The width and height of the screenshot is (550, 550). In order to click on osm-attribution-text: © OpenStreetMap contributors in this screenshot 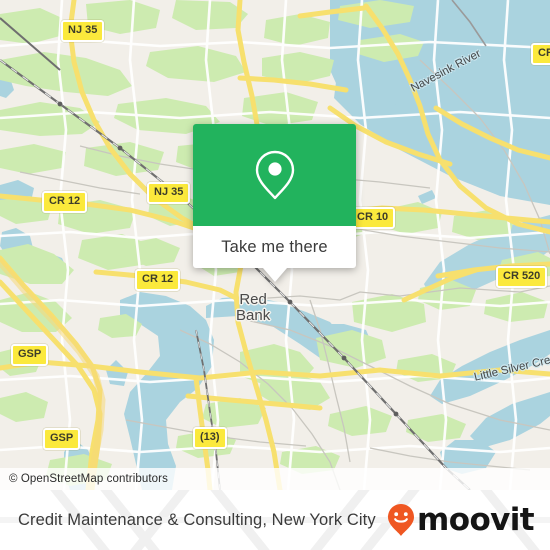, I will do `click(84, 479)`.